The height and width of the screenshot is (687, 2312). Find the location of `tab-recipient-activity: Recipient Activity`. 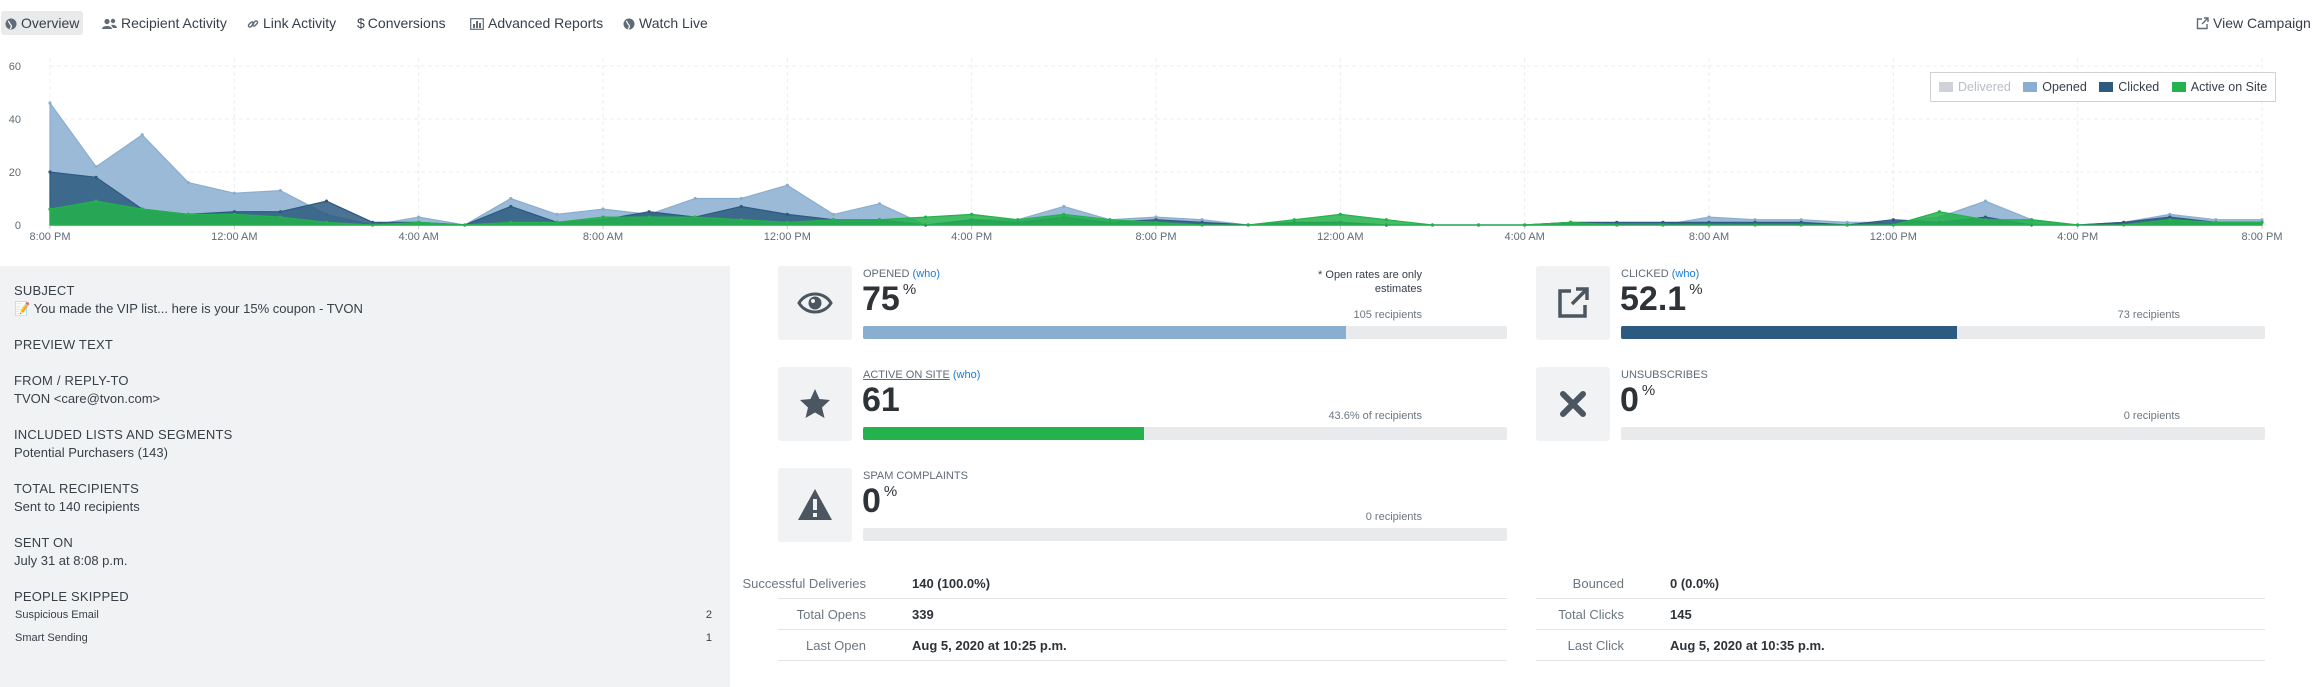

tab-recipient-activity: Recipient Activity is located at coordinates (164, 23).